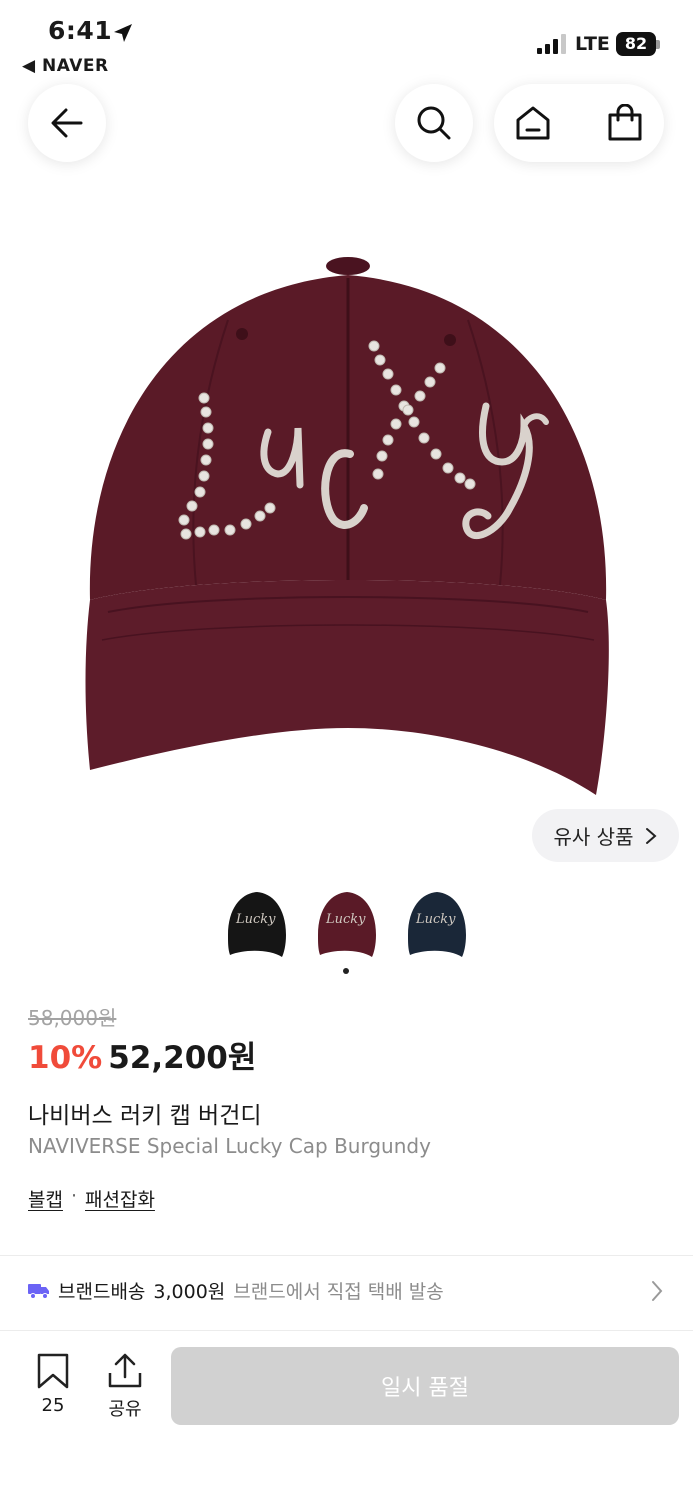 This screenshot has height=1500, width=693. Describe the element at coordinates (120, 1198) in the screenshot. I see `category-link-fashion: 패션잡화` at that location.